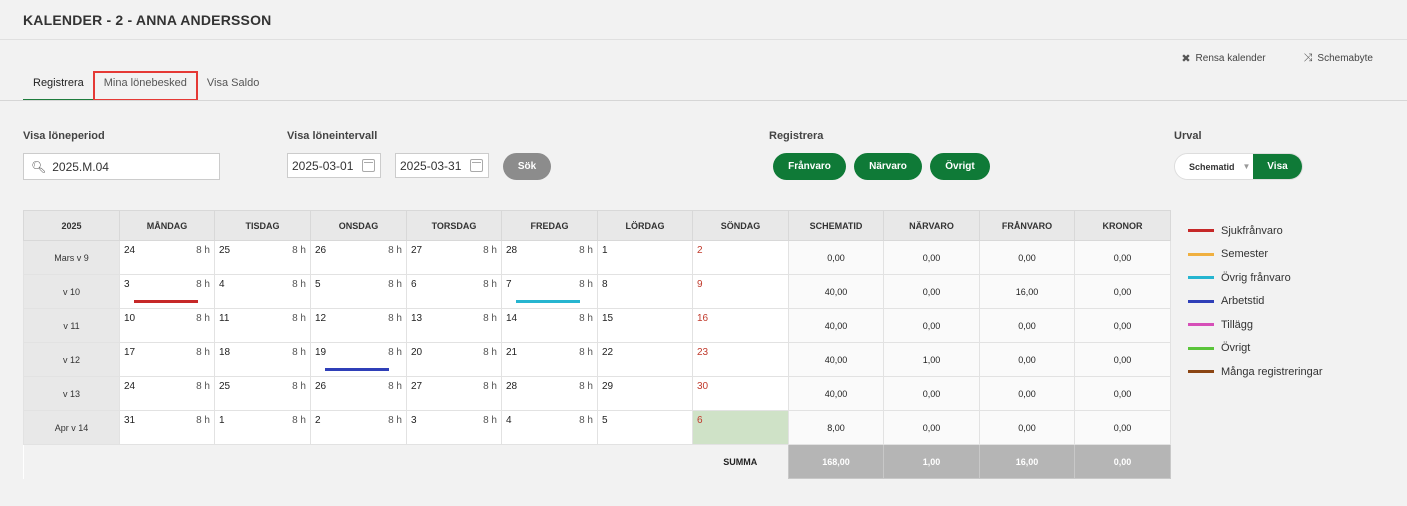  I want to click on day-number: 12, so click(321, 318).